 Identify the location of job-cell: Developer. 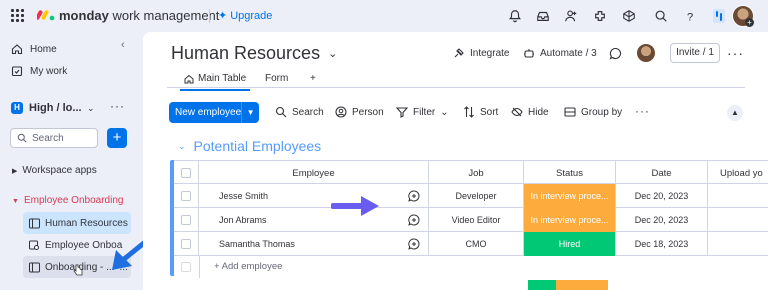
(476, 196).